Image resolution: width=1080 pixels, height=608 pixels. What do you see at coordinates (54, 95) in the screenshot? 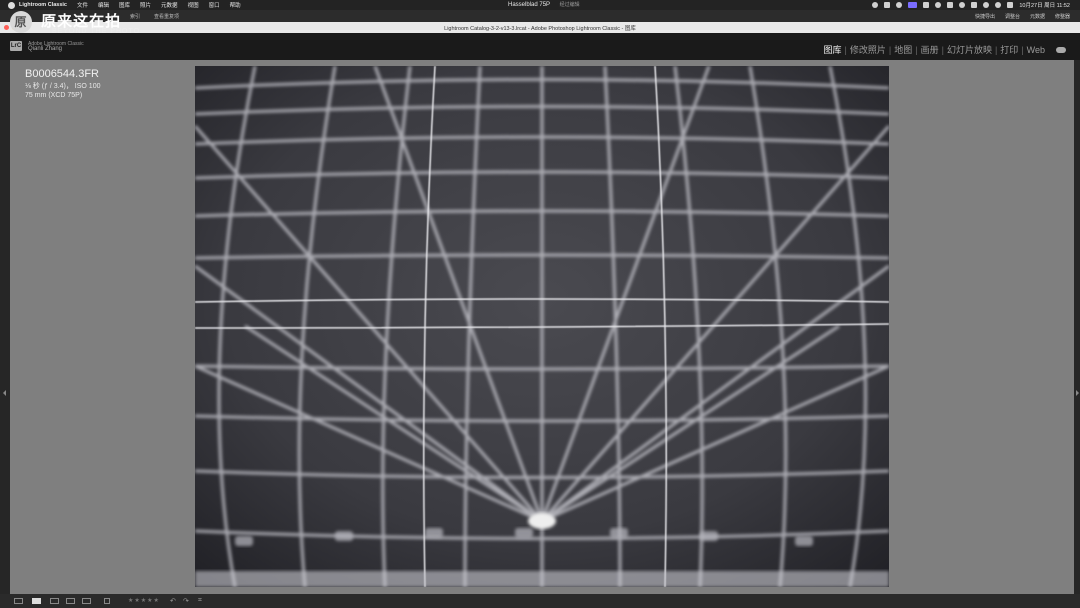
I see `photo-lens: 75 mm (XCD 75P)` at bounding box center [54, 95].